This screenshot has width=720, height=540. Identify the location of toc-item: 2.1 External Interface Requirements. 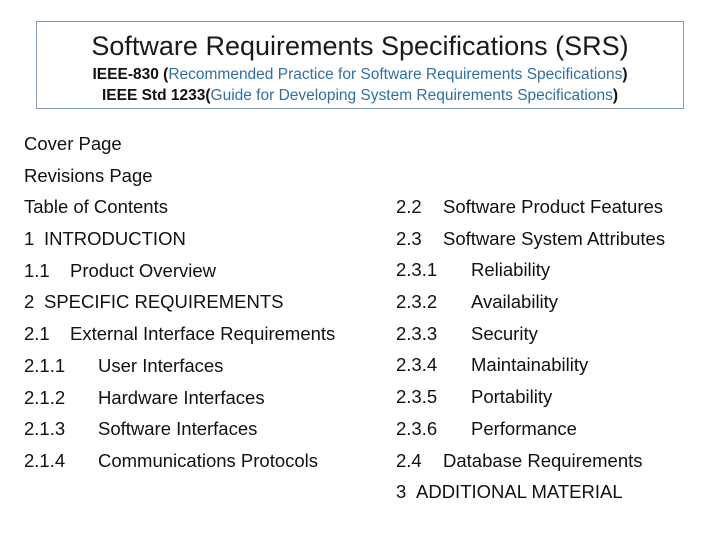
(204, 334).